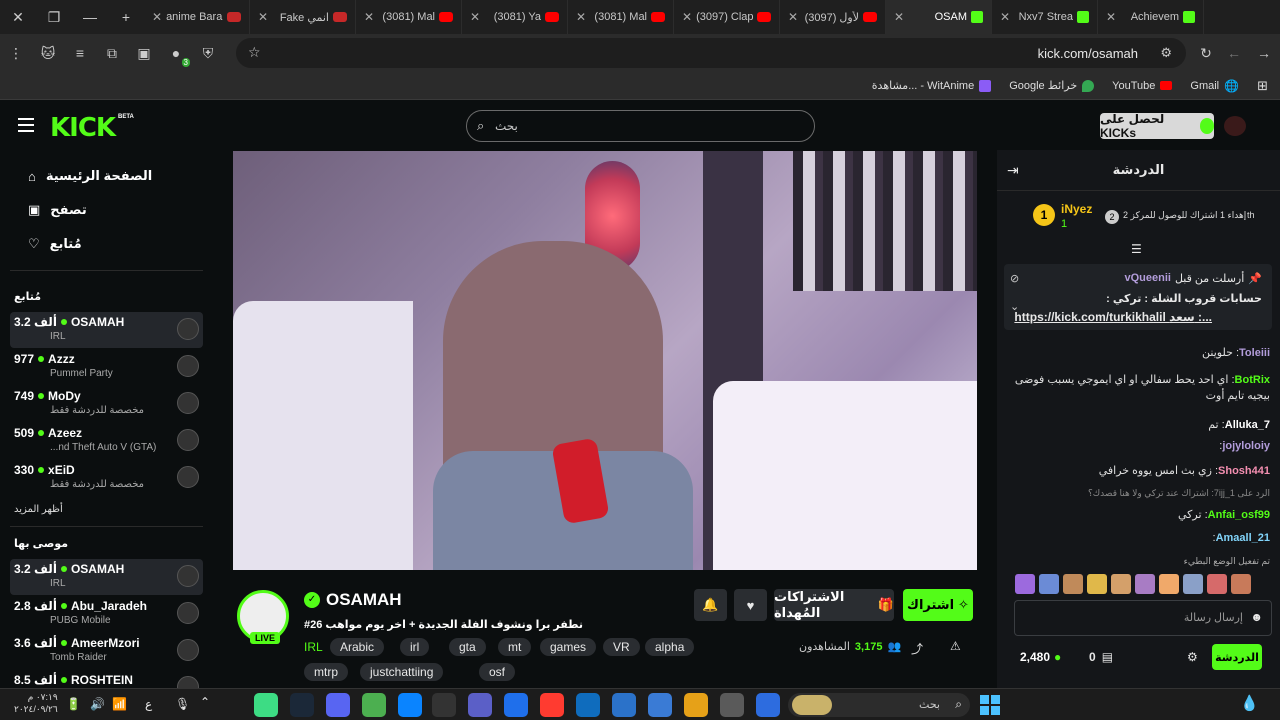 This screenshot has height=720, width=1280. What do you see at coordinates (205, 702) in the screenshot?
I see `chevron-up-icon: ⌃` at bounding box center [205, 702].